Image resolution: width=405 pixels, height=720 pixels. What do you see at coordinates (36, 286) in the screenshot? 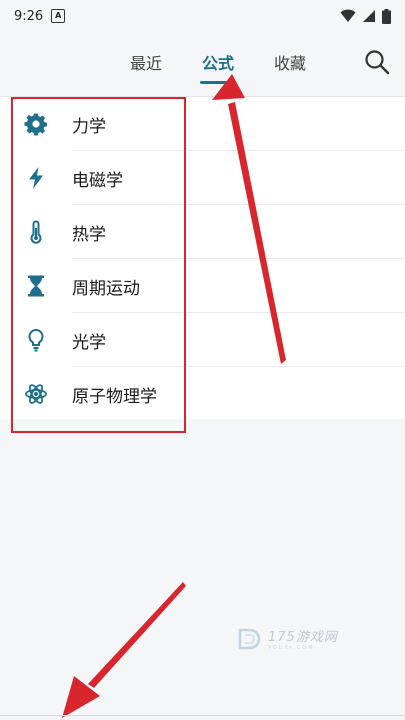
I see `hourglass-icon` at bounding box center [36, 286].